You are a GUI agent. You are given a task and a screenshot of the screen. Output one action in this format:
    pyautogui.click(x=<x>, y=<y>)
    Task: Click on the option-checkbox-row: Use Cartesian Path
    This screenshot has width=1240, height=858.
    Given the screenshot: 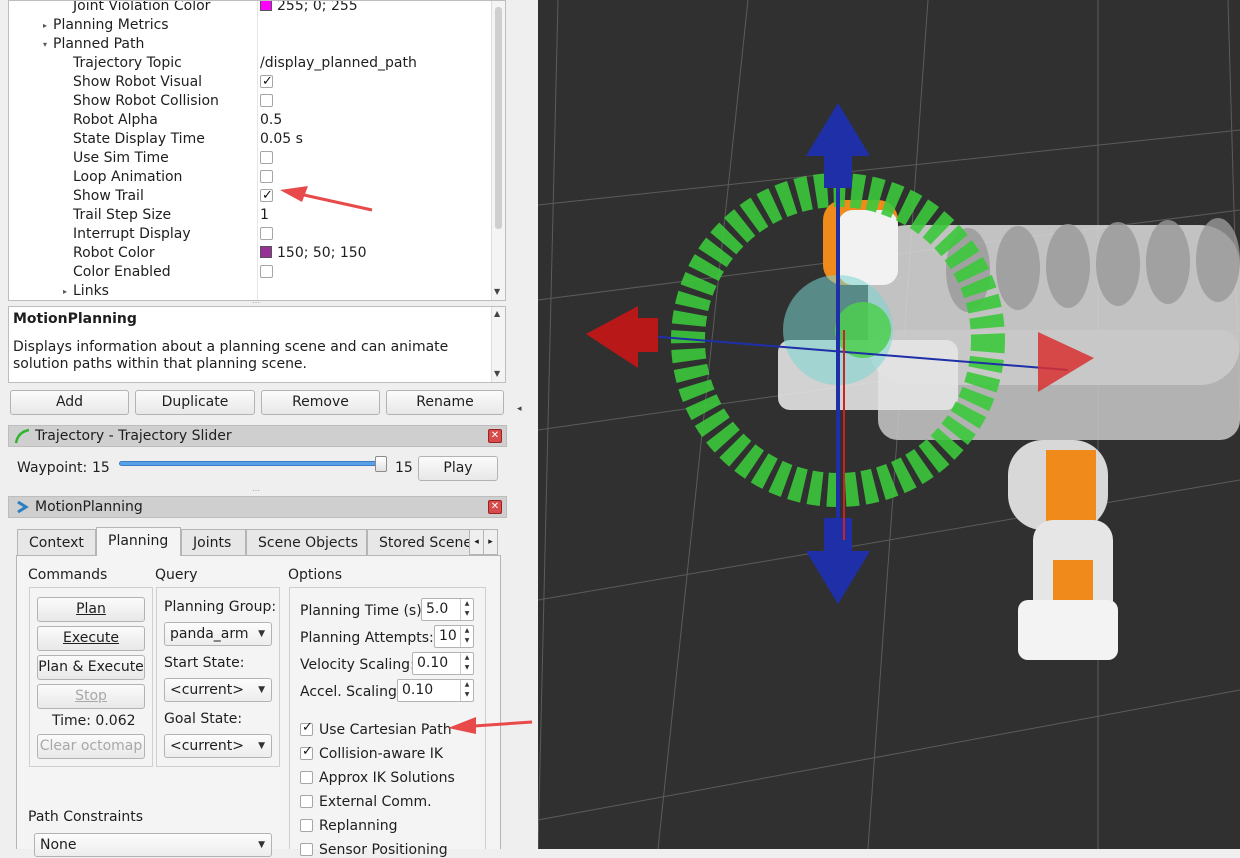 What is the action you would take?
    pyautogui.click(x=376, y=729)
    